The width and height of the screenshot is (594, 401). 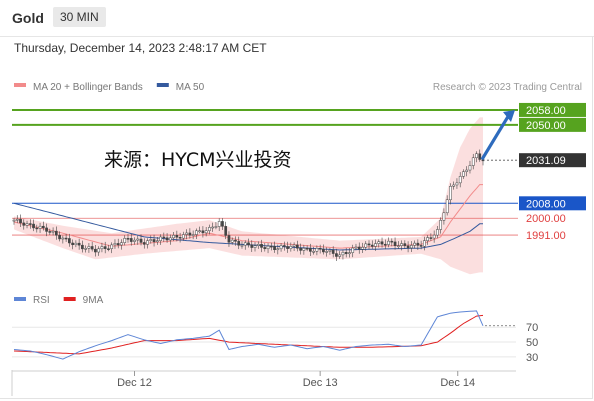 I want to click on x-tick-label-1: Dec 13, so click(x=320, y=383).